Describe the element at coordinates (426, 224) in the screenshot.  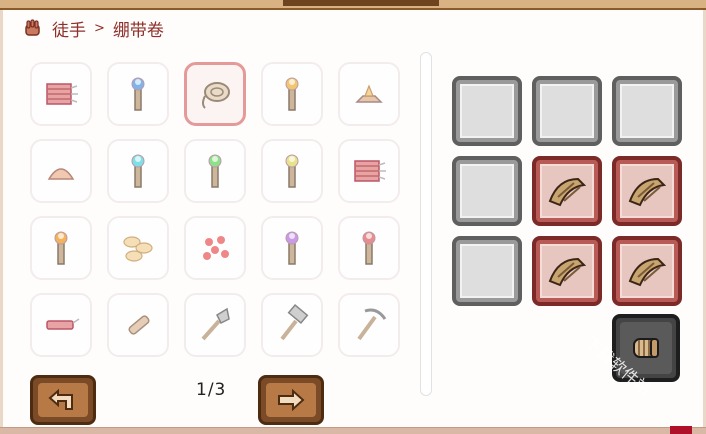
I see `recipe-scrollbar` at that location.